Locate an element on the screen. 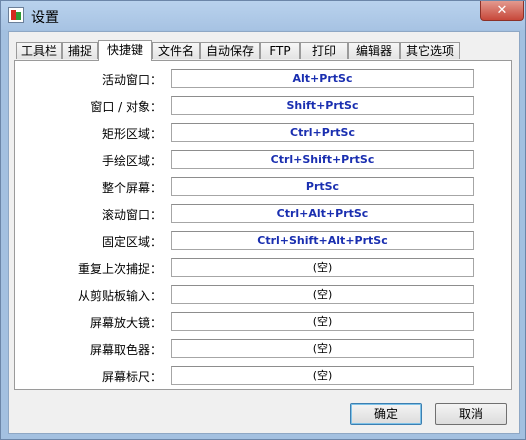 Image resolution: width=526 pixels, height=440 pixels. app-icon is located at coordinates (16, 15).